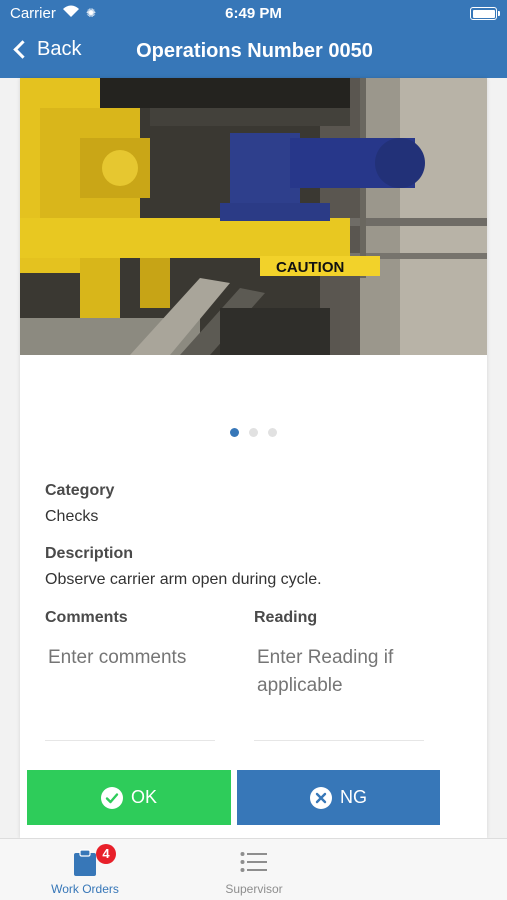  What do you see at coordinates (106, 854) in the screenshot?
I see `work-orders-badge: 4` at bounding box center [106, 854].